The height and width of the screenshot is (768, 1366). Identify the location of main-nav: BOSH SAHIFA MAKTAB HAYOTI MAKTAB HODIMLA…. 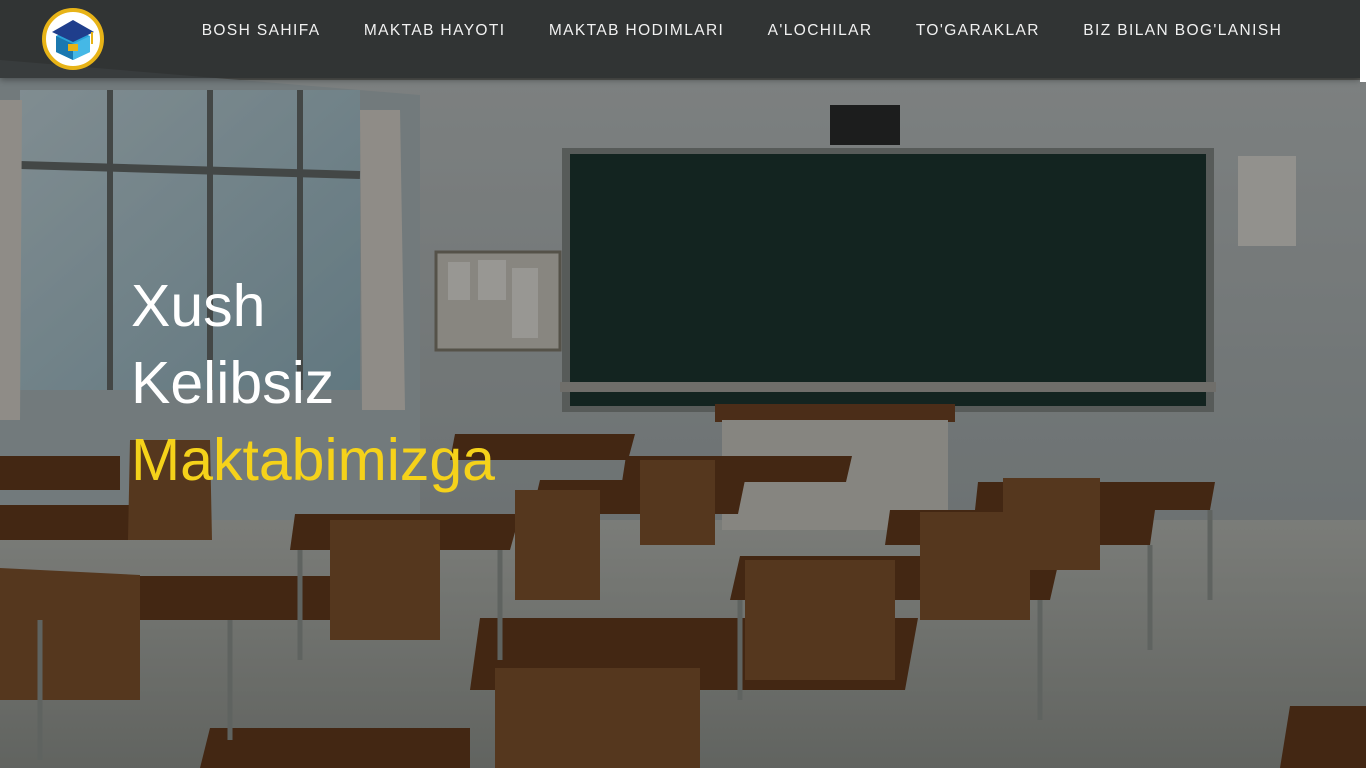
(742, 31).